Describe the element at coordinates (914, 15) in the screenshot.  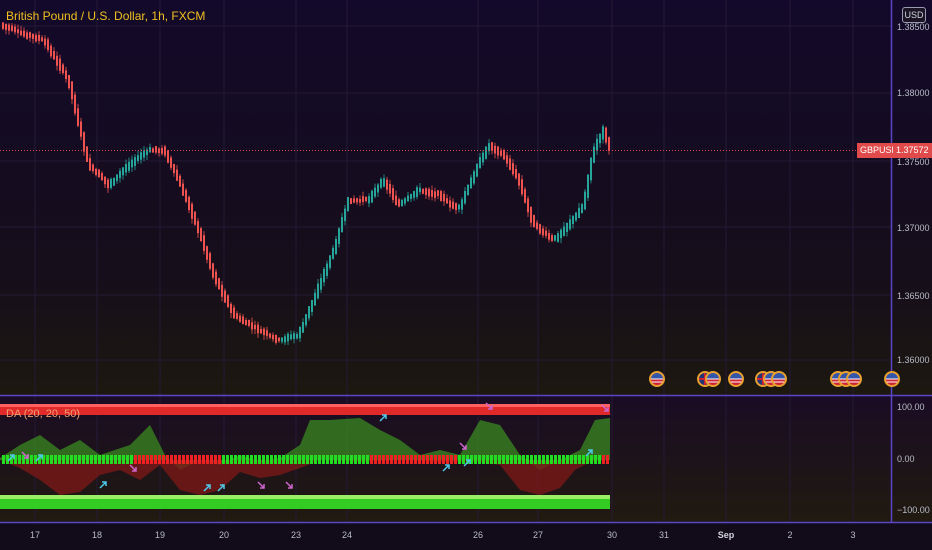
I see `currency-badge: USD` at that location.